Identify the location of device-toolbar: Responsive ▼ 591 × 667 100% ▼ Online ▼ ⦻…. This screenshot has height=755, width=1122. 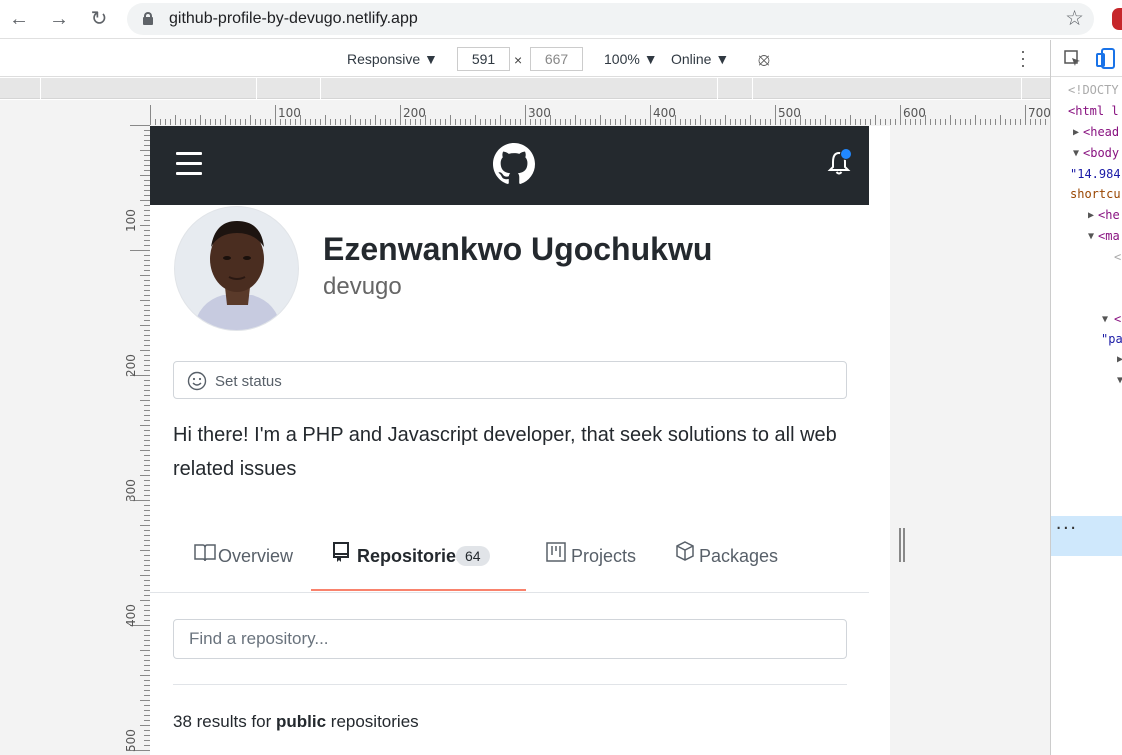
(525, 58).